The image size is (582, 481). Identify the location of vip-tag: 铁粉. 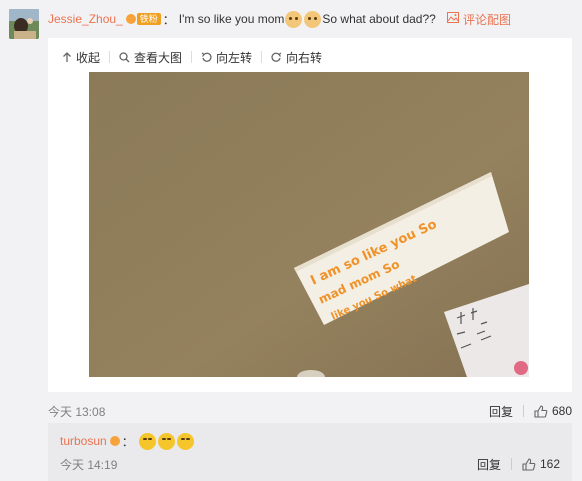
(148, 19).